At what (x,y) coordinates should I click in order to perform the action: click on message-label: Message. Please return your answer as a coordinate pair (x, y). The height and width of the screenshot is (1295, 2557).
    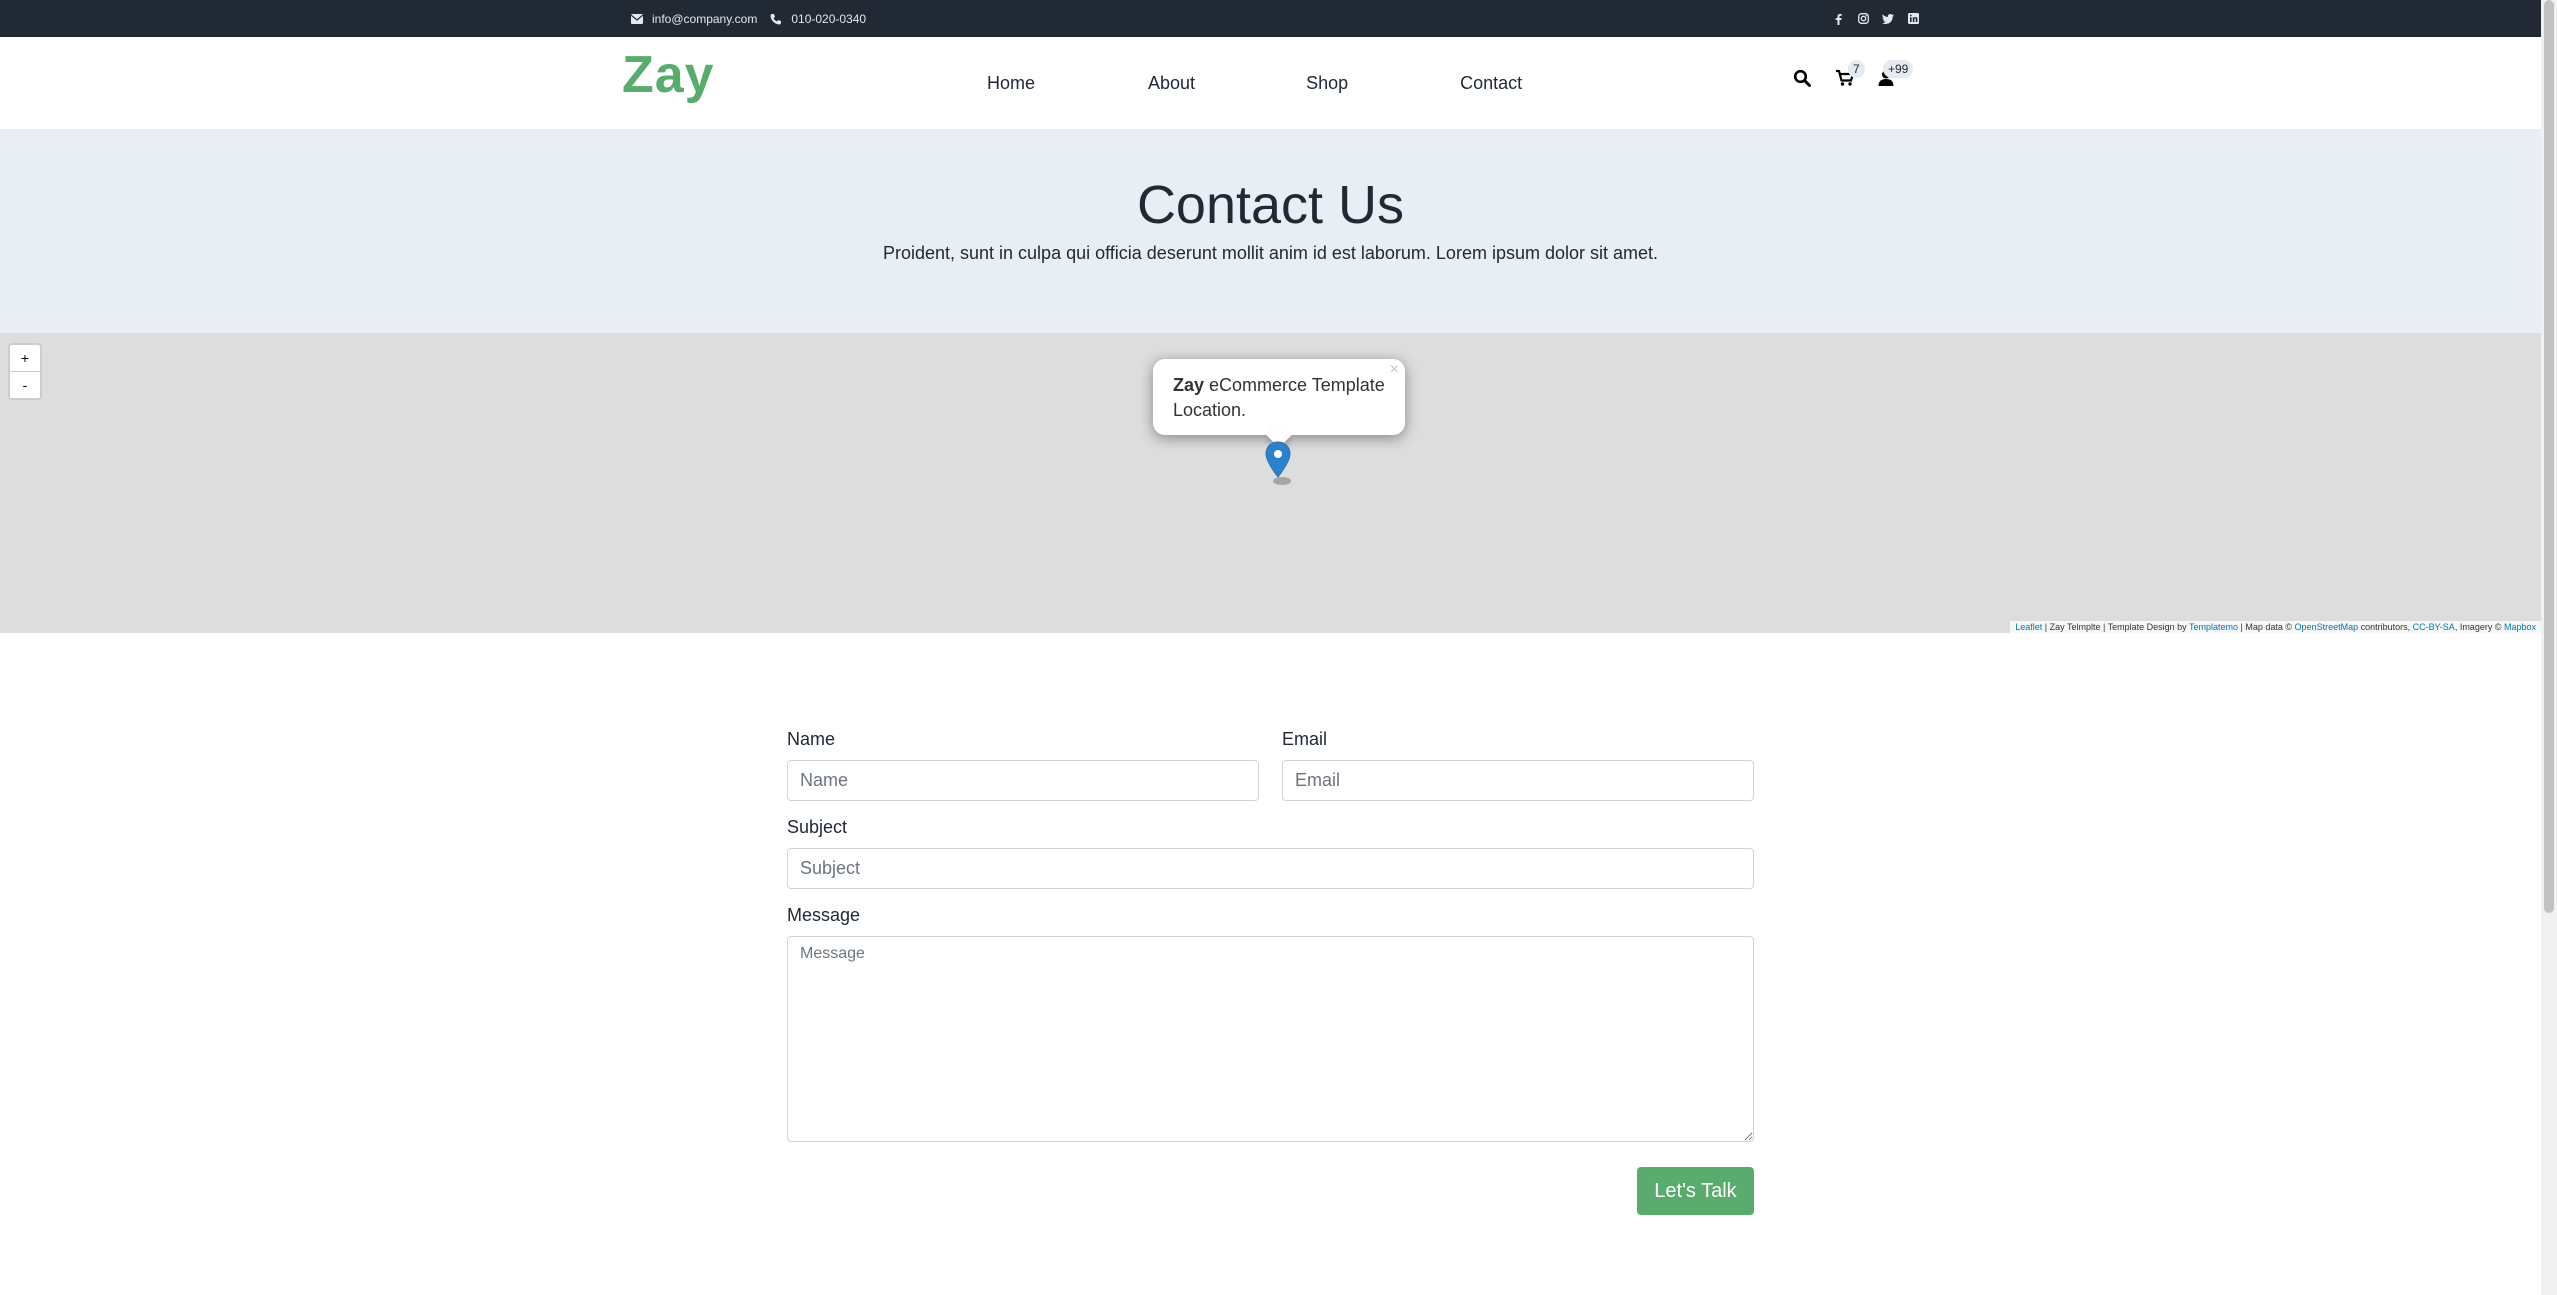
    Looking at the image, I should click on (824, 915).